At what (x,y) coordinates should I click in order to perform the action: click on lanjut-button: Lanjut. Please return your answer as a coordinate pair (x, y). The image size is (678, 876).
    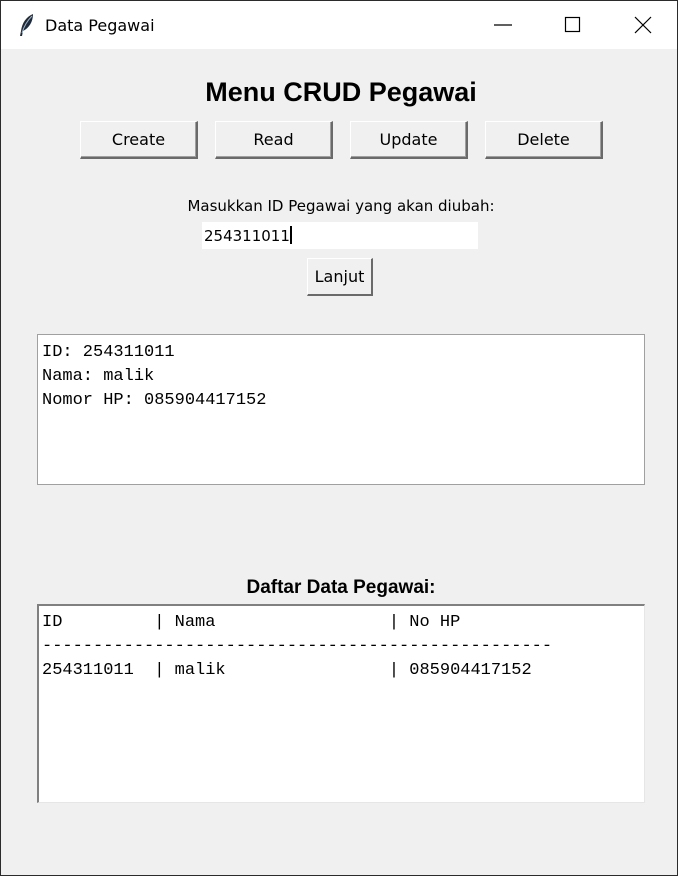
    Looking at the image, I should click on (340, 277).